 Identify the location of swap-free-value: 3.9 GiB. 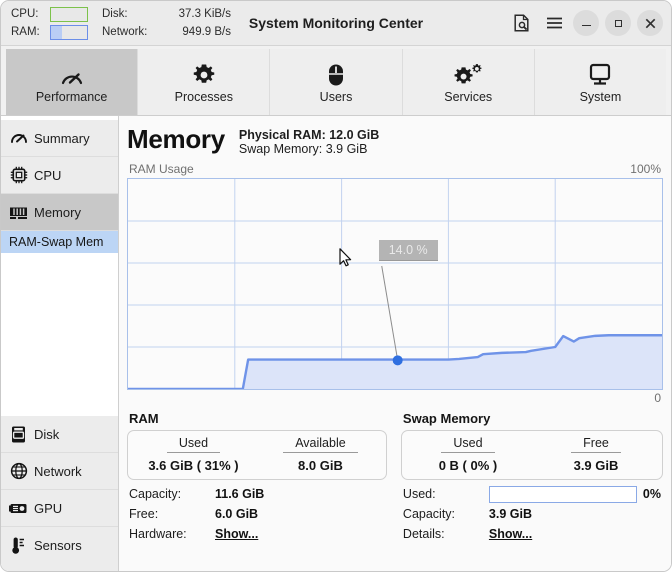
(596, 465).